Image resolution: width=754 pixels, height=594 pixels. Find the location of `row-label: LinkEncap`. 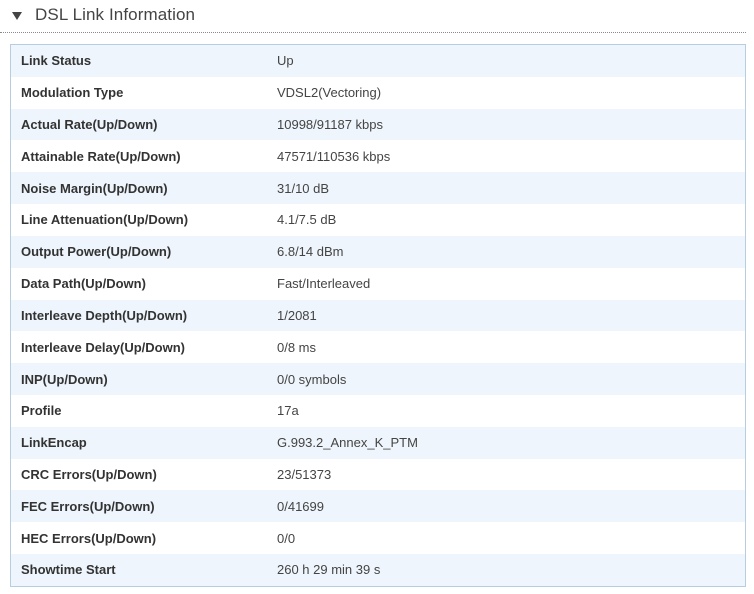

row-label: LinkEncap is located at coordinates (54, 443).